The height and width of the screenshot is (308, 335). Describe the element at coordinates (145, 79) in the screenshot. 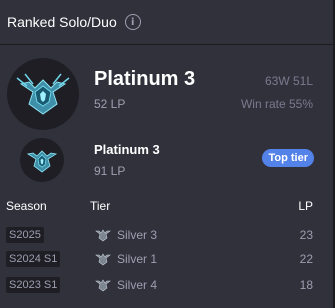

I see `current-tier: Platinum 3` at that location.